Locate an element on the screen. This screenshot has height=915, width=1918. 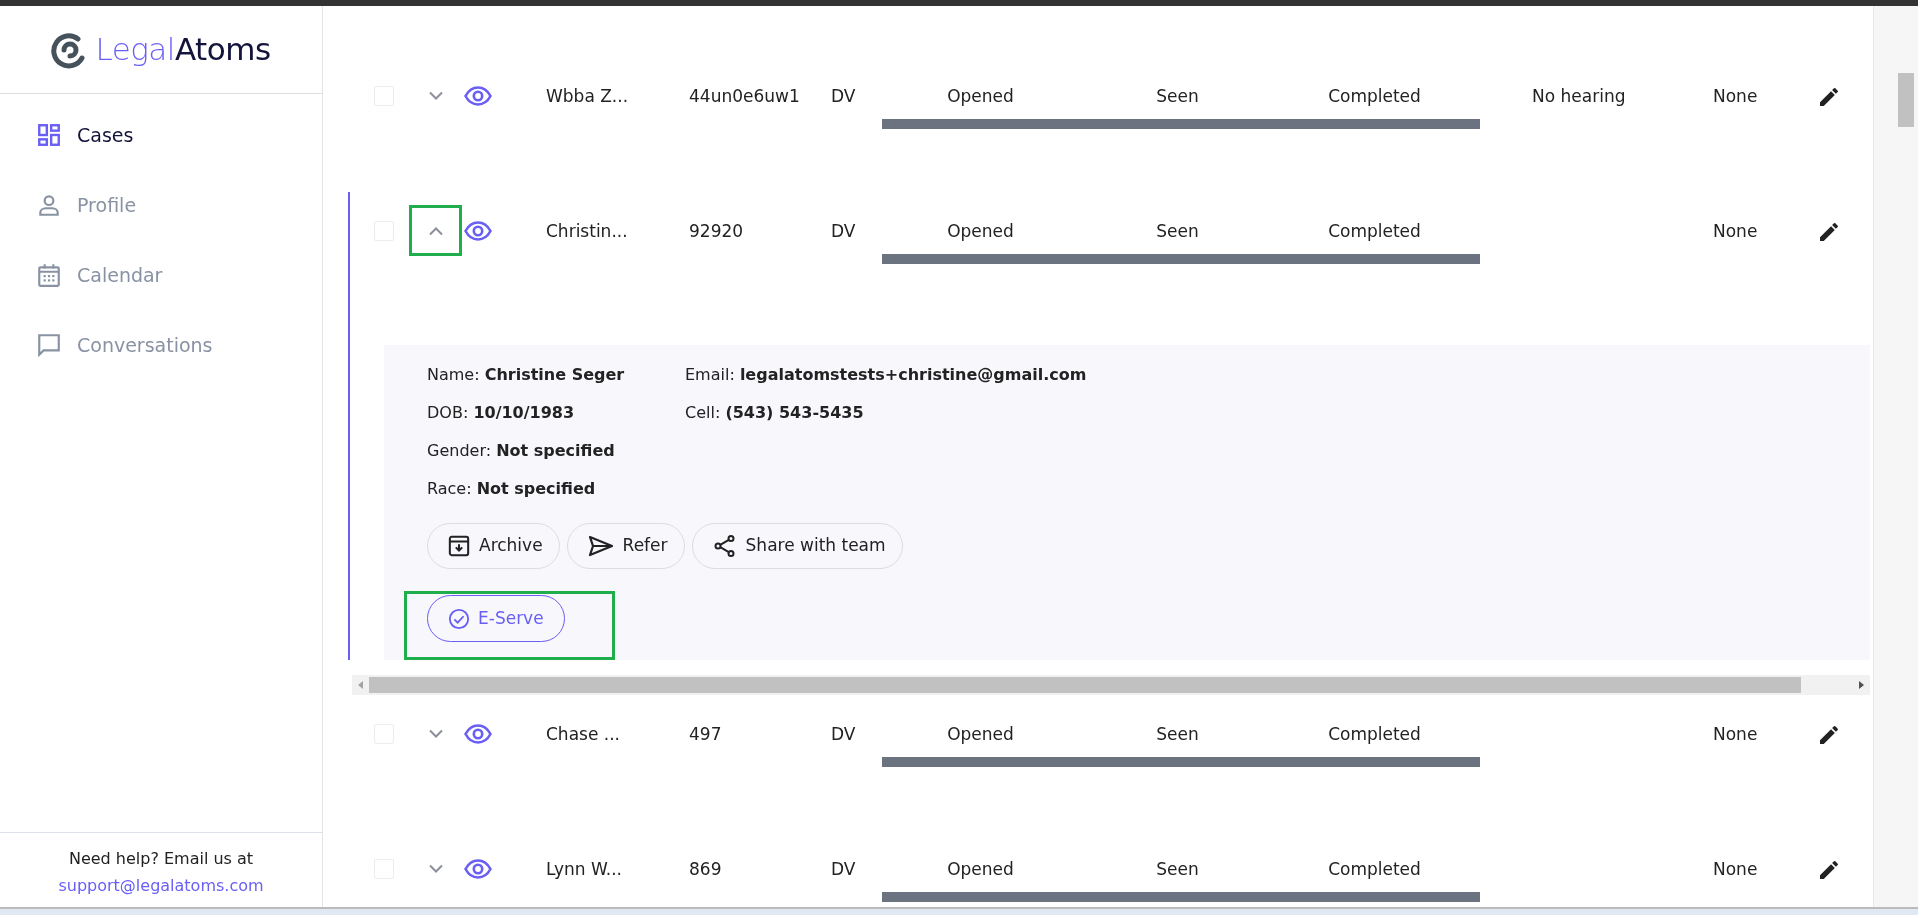
case-number: 44un0e6uw1 is located at coordinates (745, 96).